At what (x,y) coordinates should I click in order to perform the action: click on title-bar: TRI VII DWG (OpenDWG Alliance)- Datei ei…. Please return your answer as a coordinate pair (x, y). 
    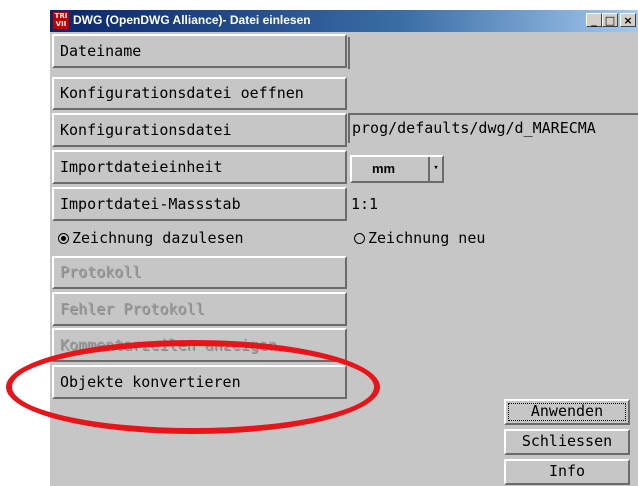
    Looking at the image, I should click on (344, 21).